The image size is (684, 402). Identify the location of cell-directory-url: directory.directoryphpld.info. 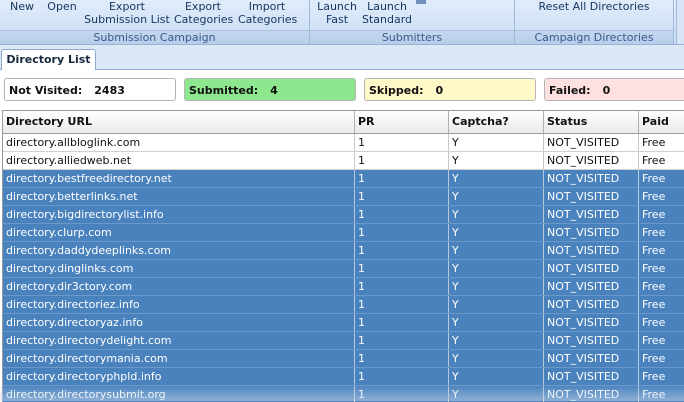
(179, 376).